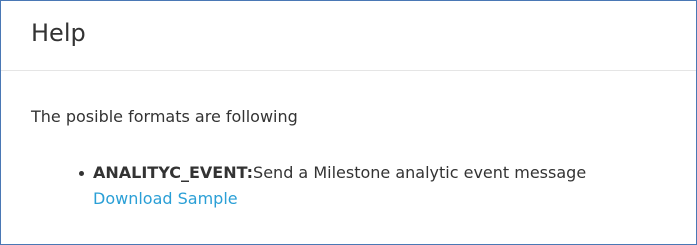  I want to click on panel-title: Help, so click(58, 33).